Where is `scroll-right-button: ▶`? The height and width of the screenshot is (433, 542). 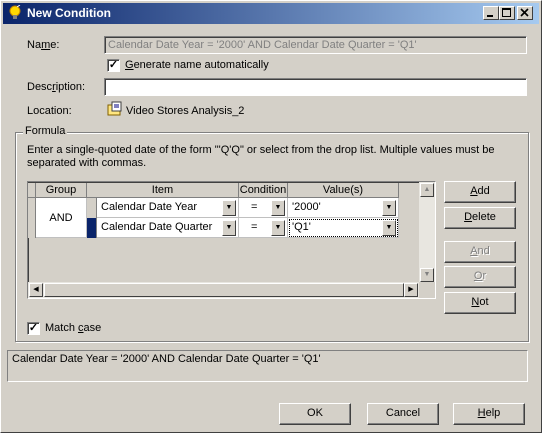
scroll-right-button: ▶ is located at coordinates (411, 290).